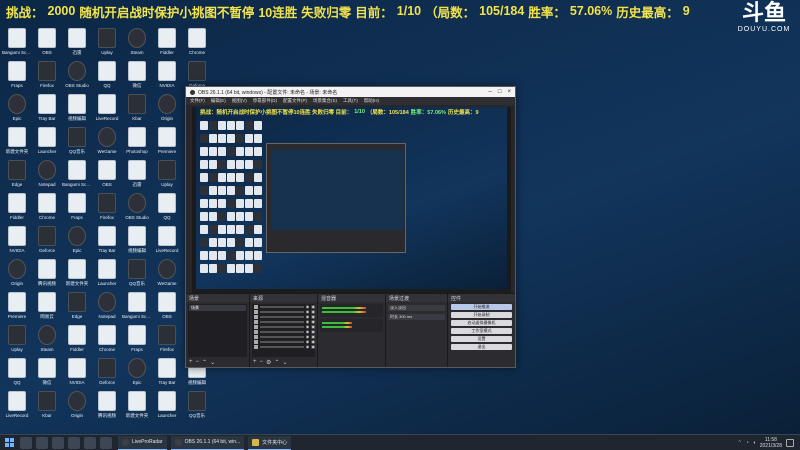 This screenshot has width=800, height=450. I want to click on menu-item: 工具(T), so click(350, 101).